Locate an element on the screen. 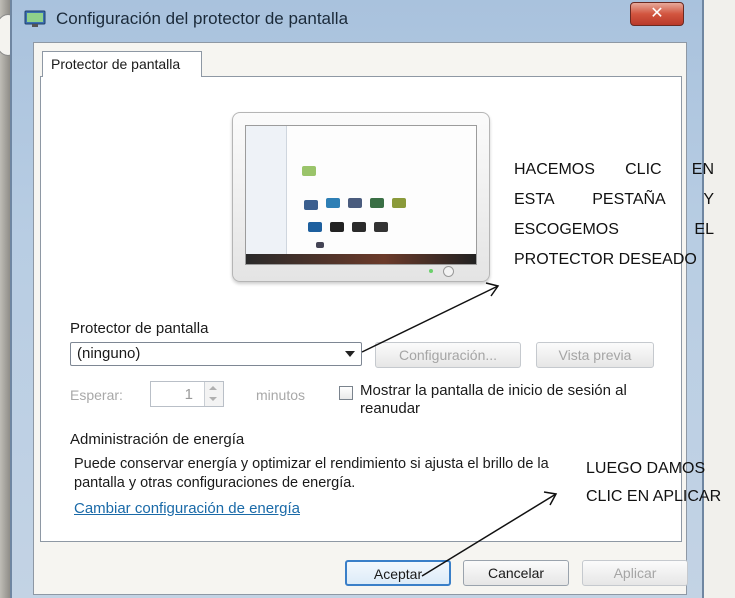 The image size is (735, 598). cancel-button: Cancelar is located at coordinates (516, 573).